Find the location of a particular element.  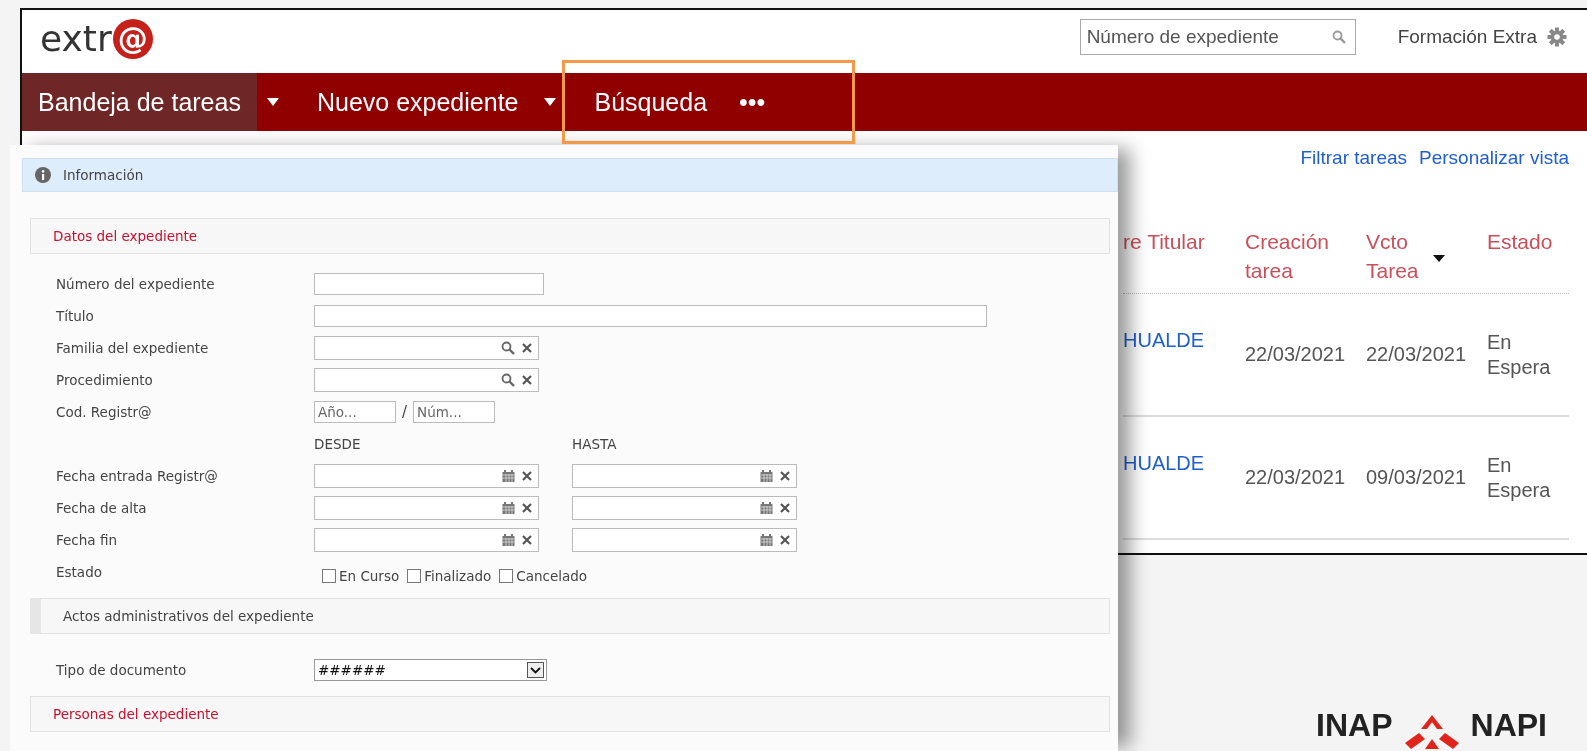

nav-tab: ••• is located at coordinates (752, 102).